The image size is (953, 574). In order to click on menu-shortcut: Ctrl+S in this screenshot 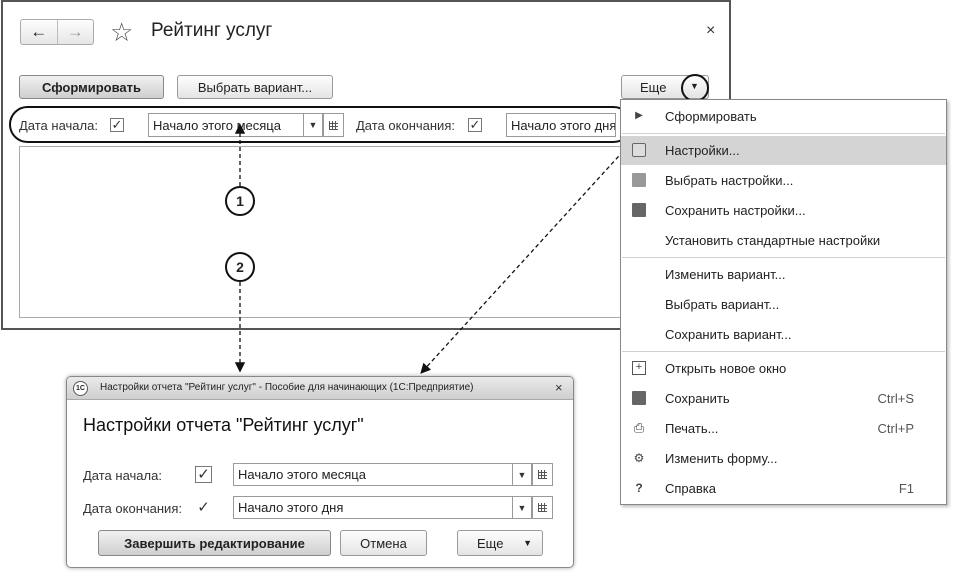, I will do `click(895, 398)`.